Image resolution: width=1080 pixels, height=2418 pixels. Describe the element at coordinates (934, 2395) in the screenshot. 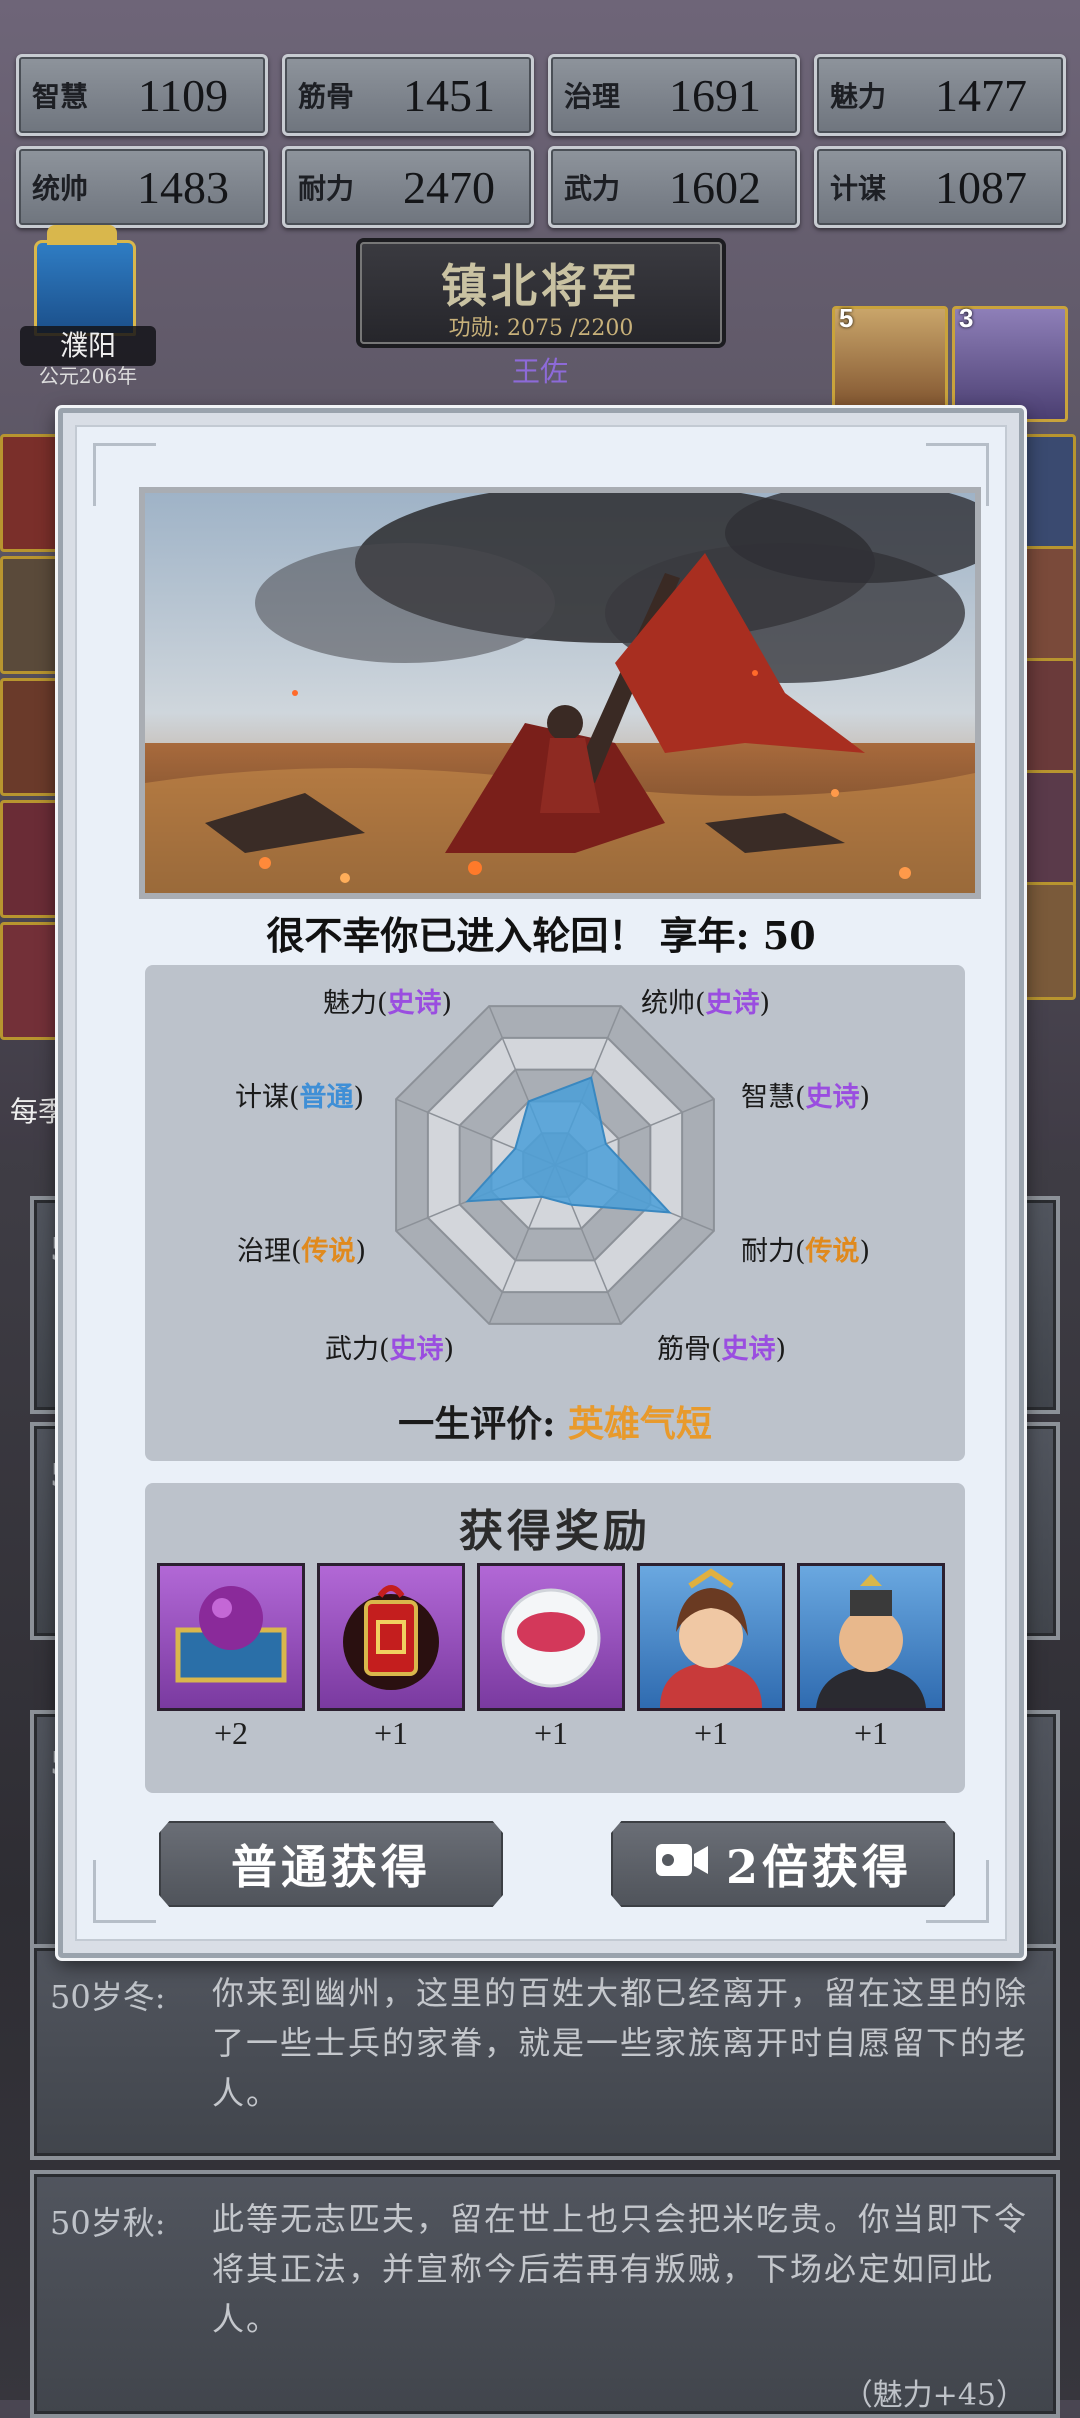

I see `log-reward: （魅力+45）` at that location.